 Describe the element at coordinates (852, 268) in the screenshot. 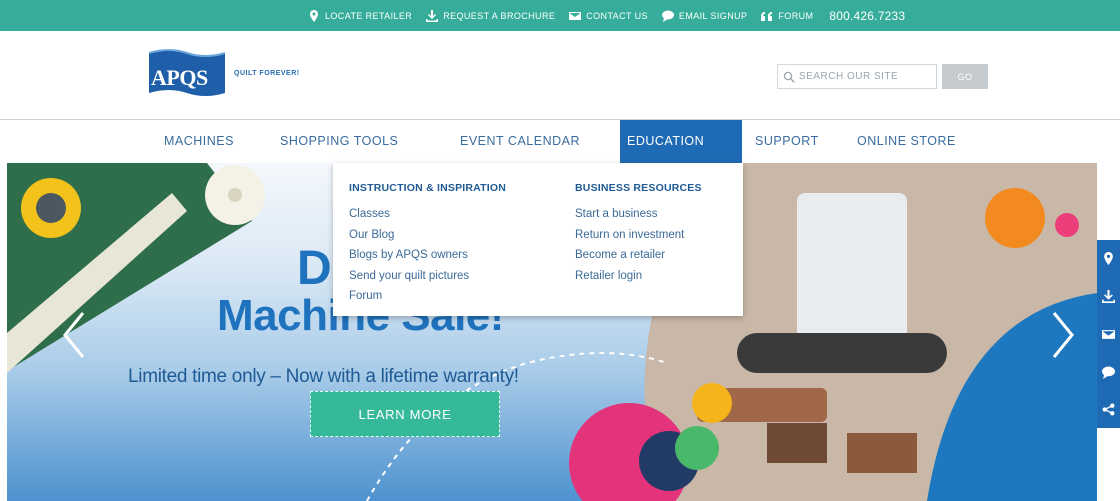

I see `quilting-machine-graphic` at that location.